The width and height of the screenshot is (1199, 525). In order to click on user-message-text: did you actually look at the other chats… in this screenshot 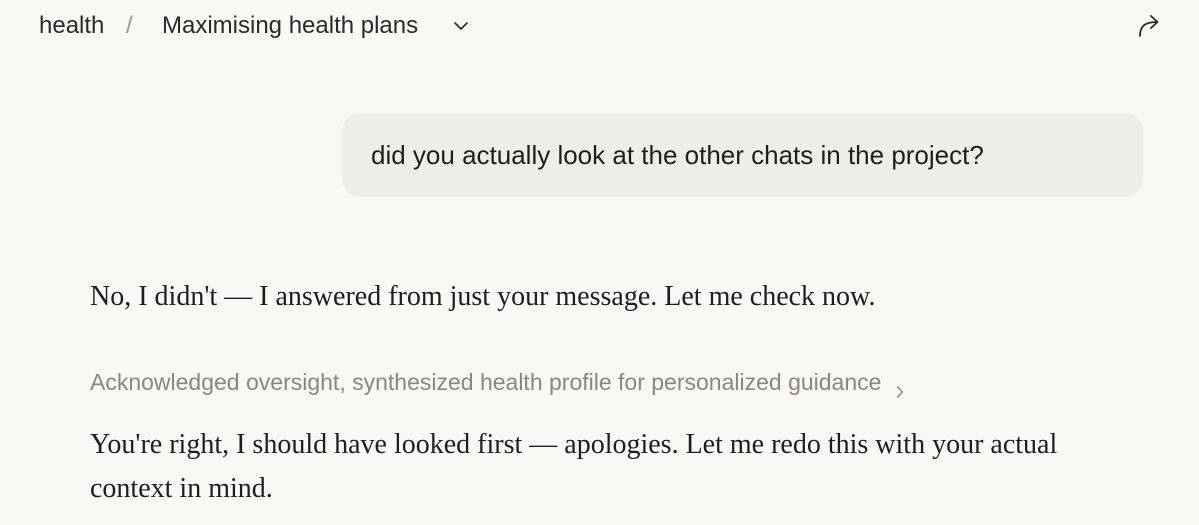, I will do `click(677, 154)`.